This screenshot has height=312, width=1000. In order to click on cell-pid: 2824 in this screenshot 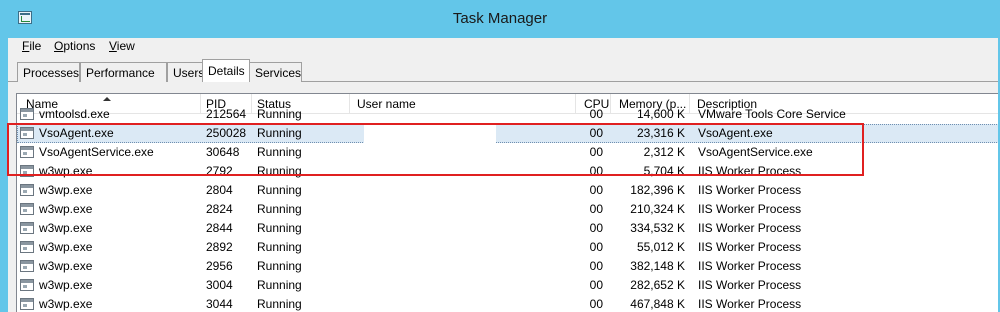, I will do `click(219, 209)`.